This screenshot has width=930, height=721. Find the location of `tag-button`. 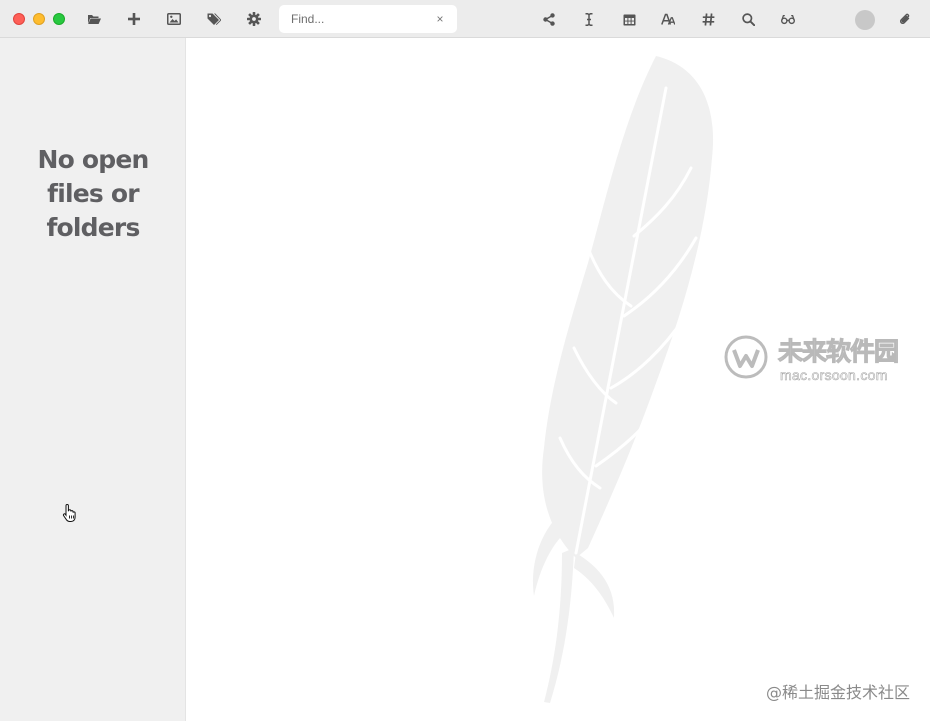

tag-button is located at coordinates (708, 19).